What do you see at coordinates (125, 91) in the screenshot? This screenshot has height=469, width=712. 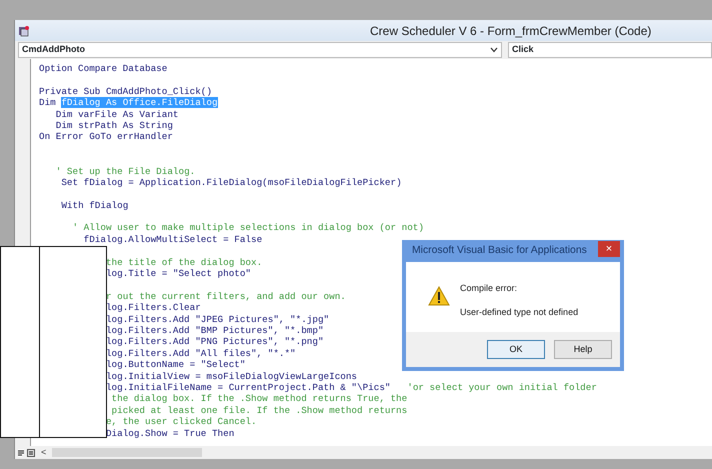 I see `code-text: Private Sub CmdAddPhoto_Click()` at bounding box center [125, 91].